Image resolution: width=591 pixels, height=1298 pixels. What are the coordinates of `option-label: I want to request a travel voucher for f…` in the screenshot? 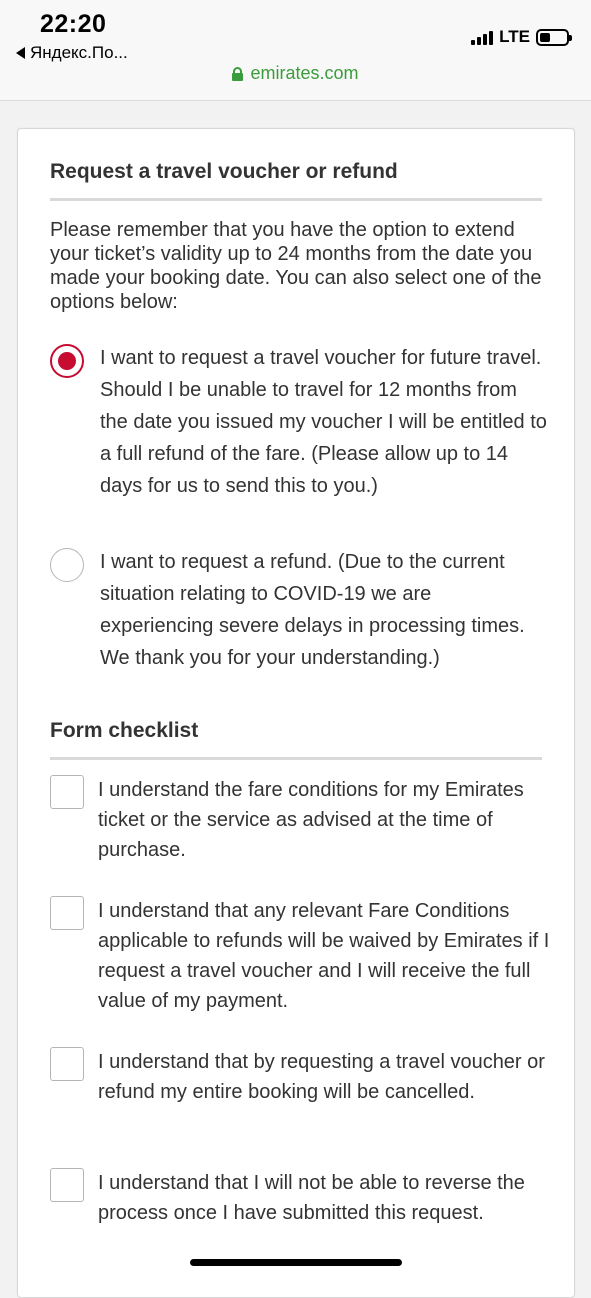 It's located at (323, 422).